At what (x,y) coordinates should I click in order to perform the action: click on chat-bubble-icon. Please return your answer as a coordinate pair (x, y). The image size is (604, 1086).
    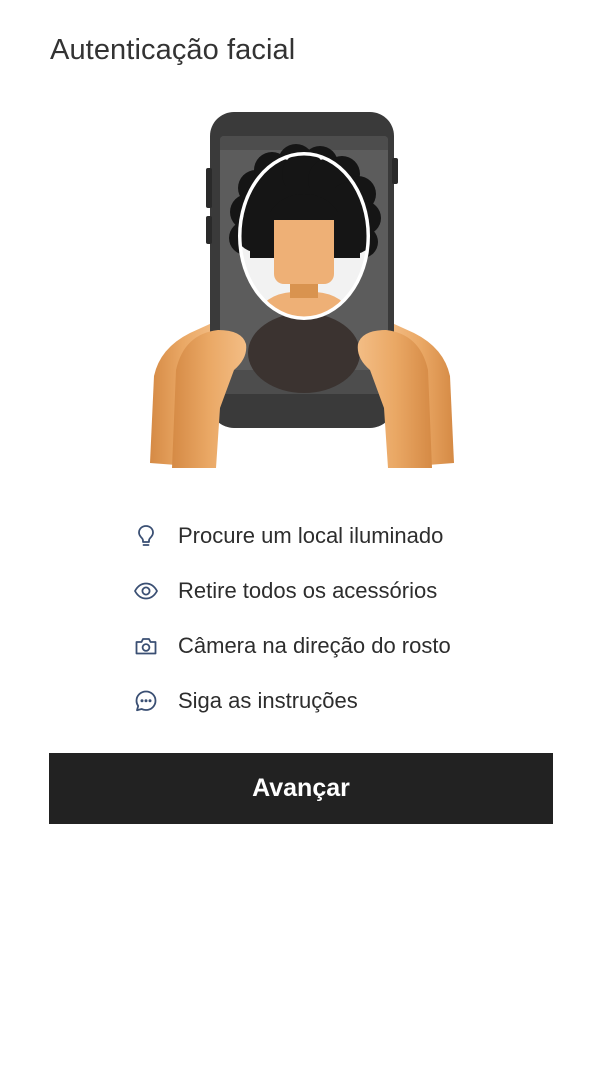
    Looking at the image, I should click on (146, 701).